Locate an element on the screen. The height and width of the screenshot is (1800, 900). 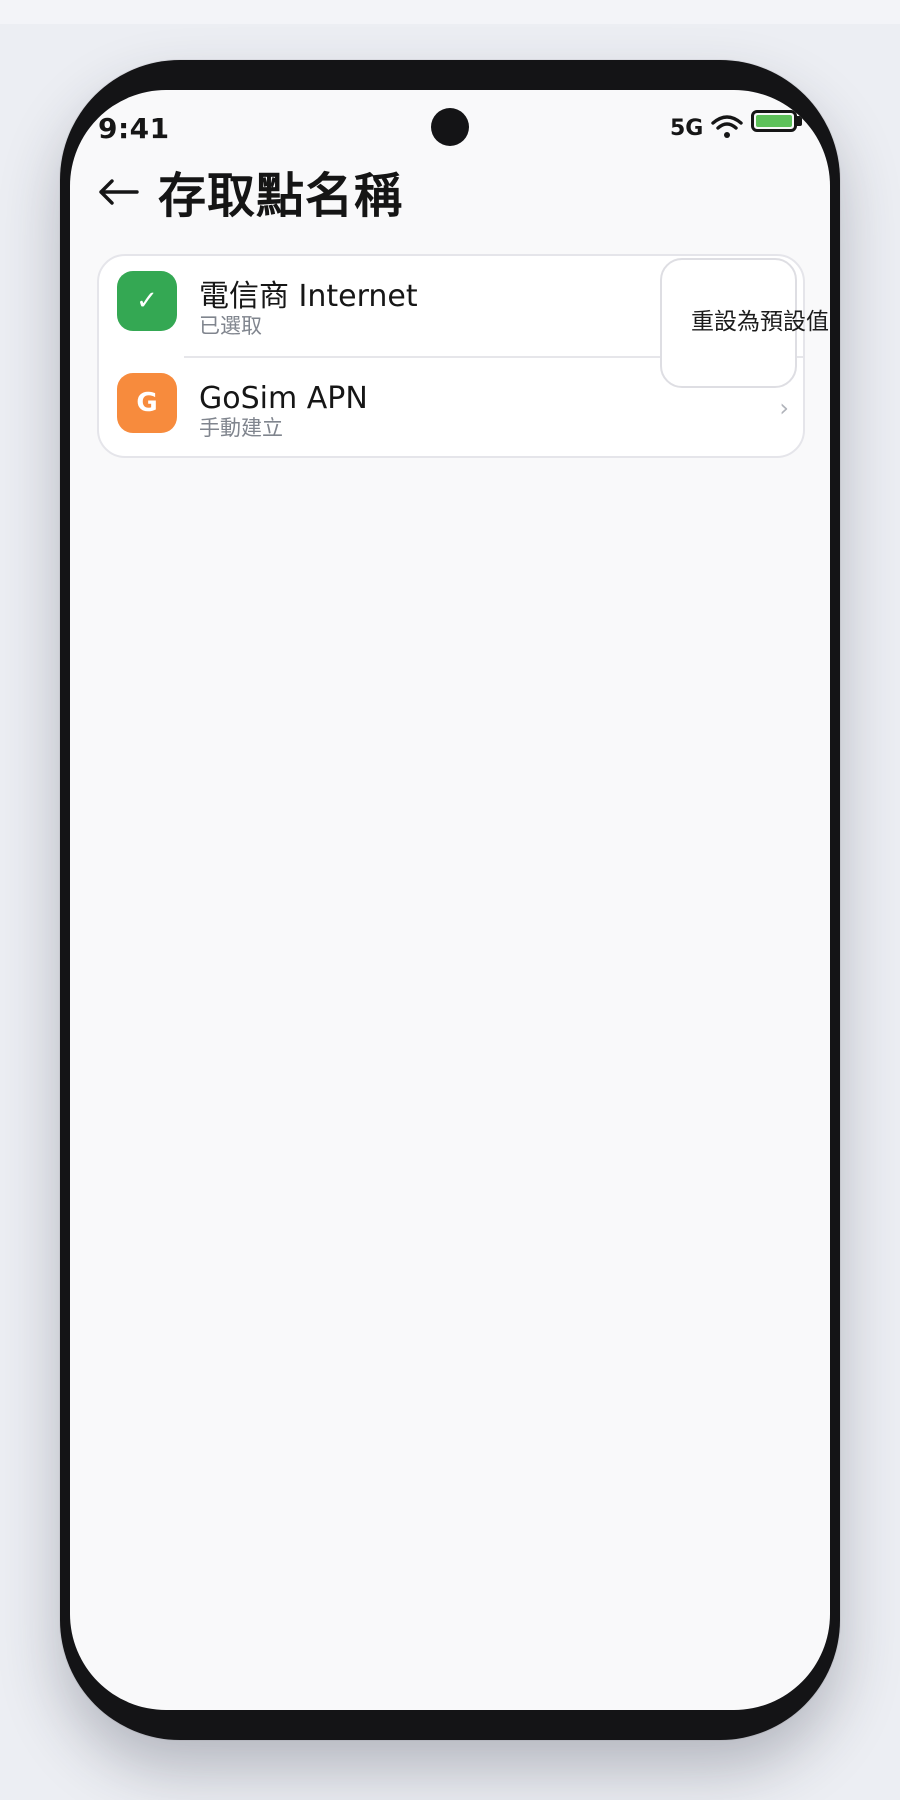
battery-icon is located at coordinates (774, 121).